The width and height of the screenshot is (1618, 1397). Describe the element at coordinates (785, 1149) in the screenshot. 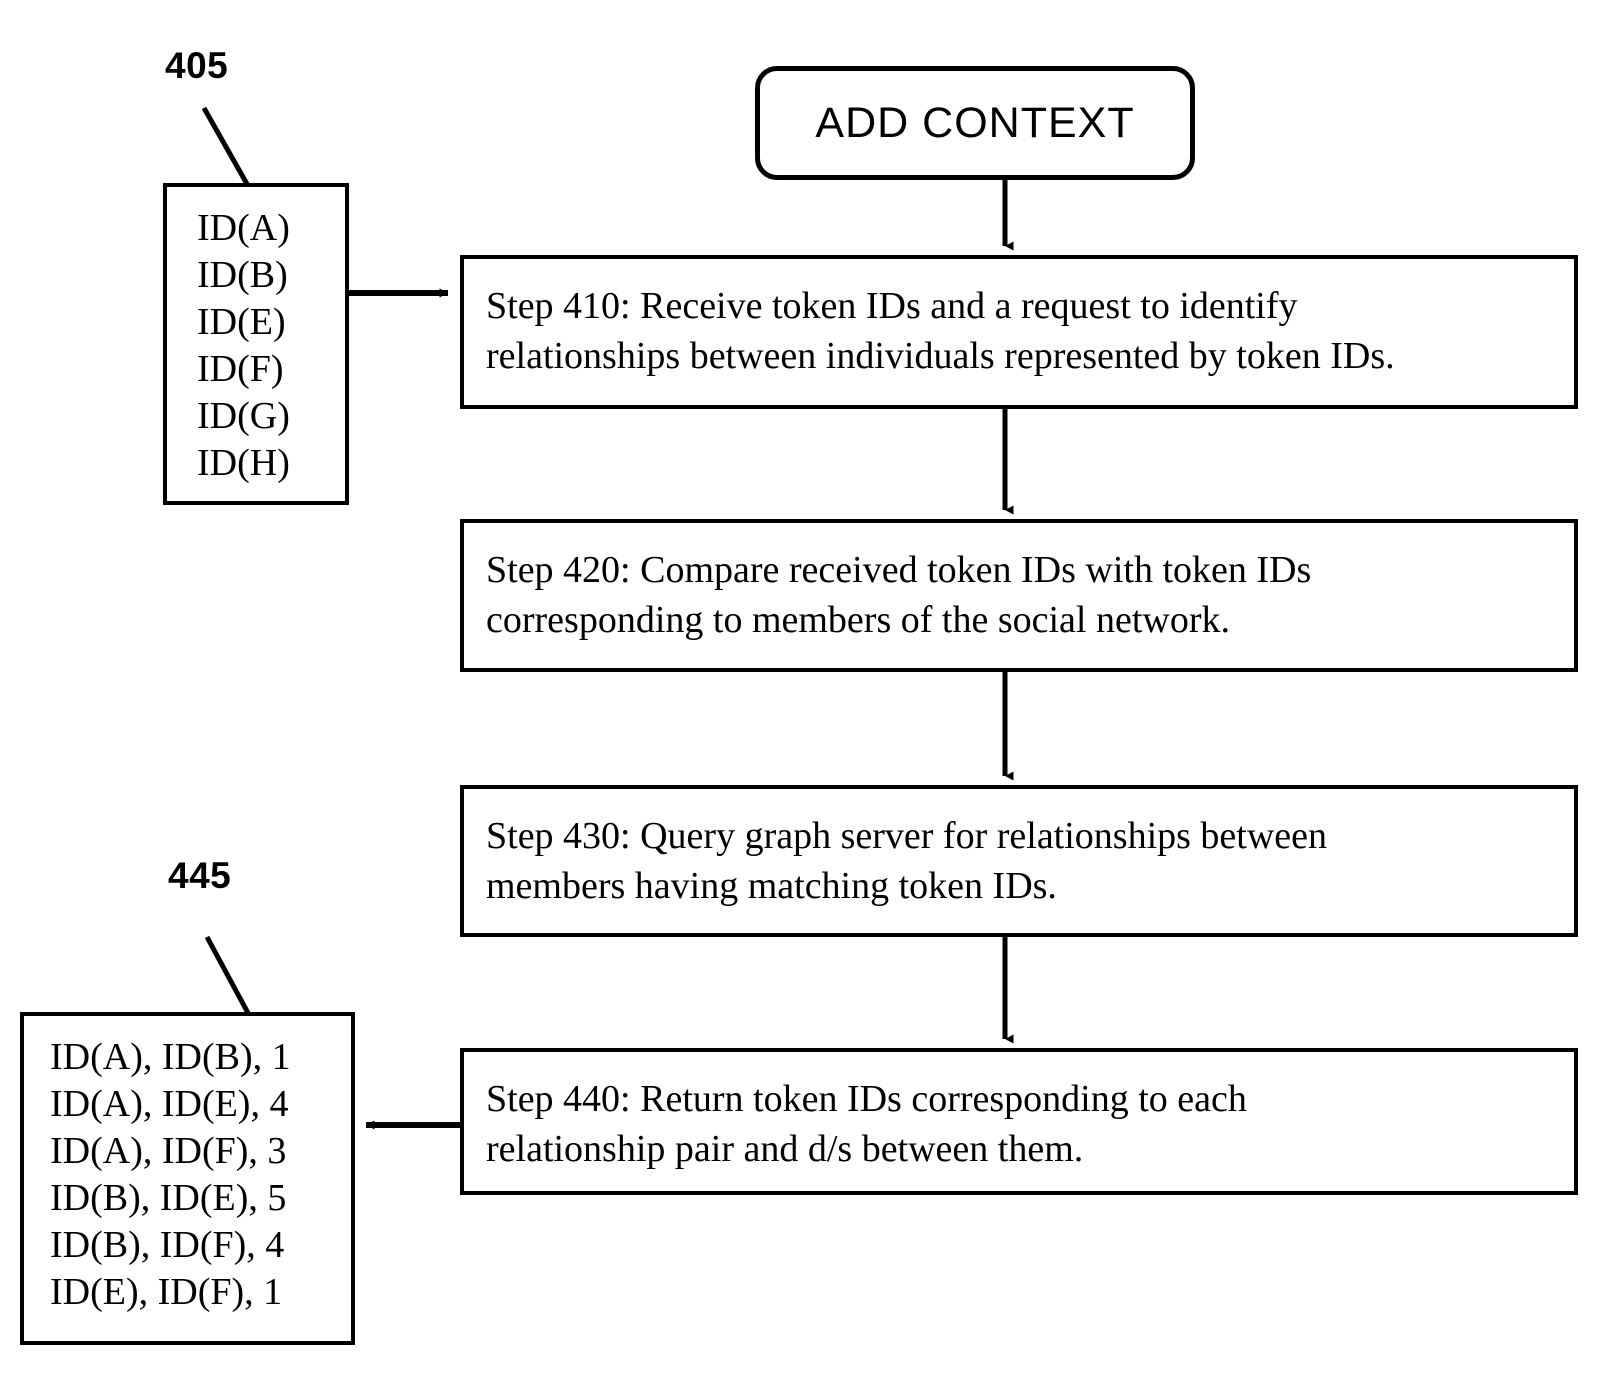

I see `step-440-line2: relationship pair and d/s between them.` at that location.